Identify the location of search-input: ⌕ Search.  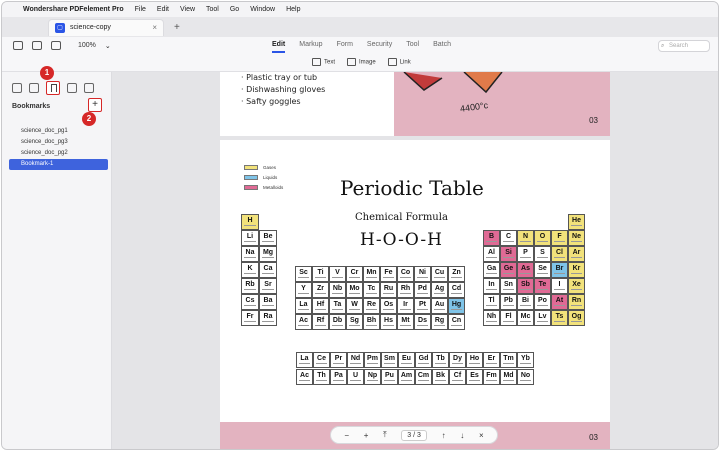
(684, 46).